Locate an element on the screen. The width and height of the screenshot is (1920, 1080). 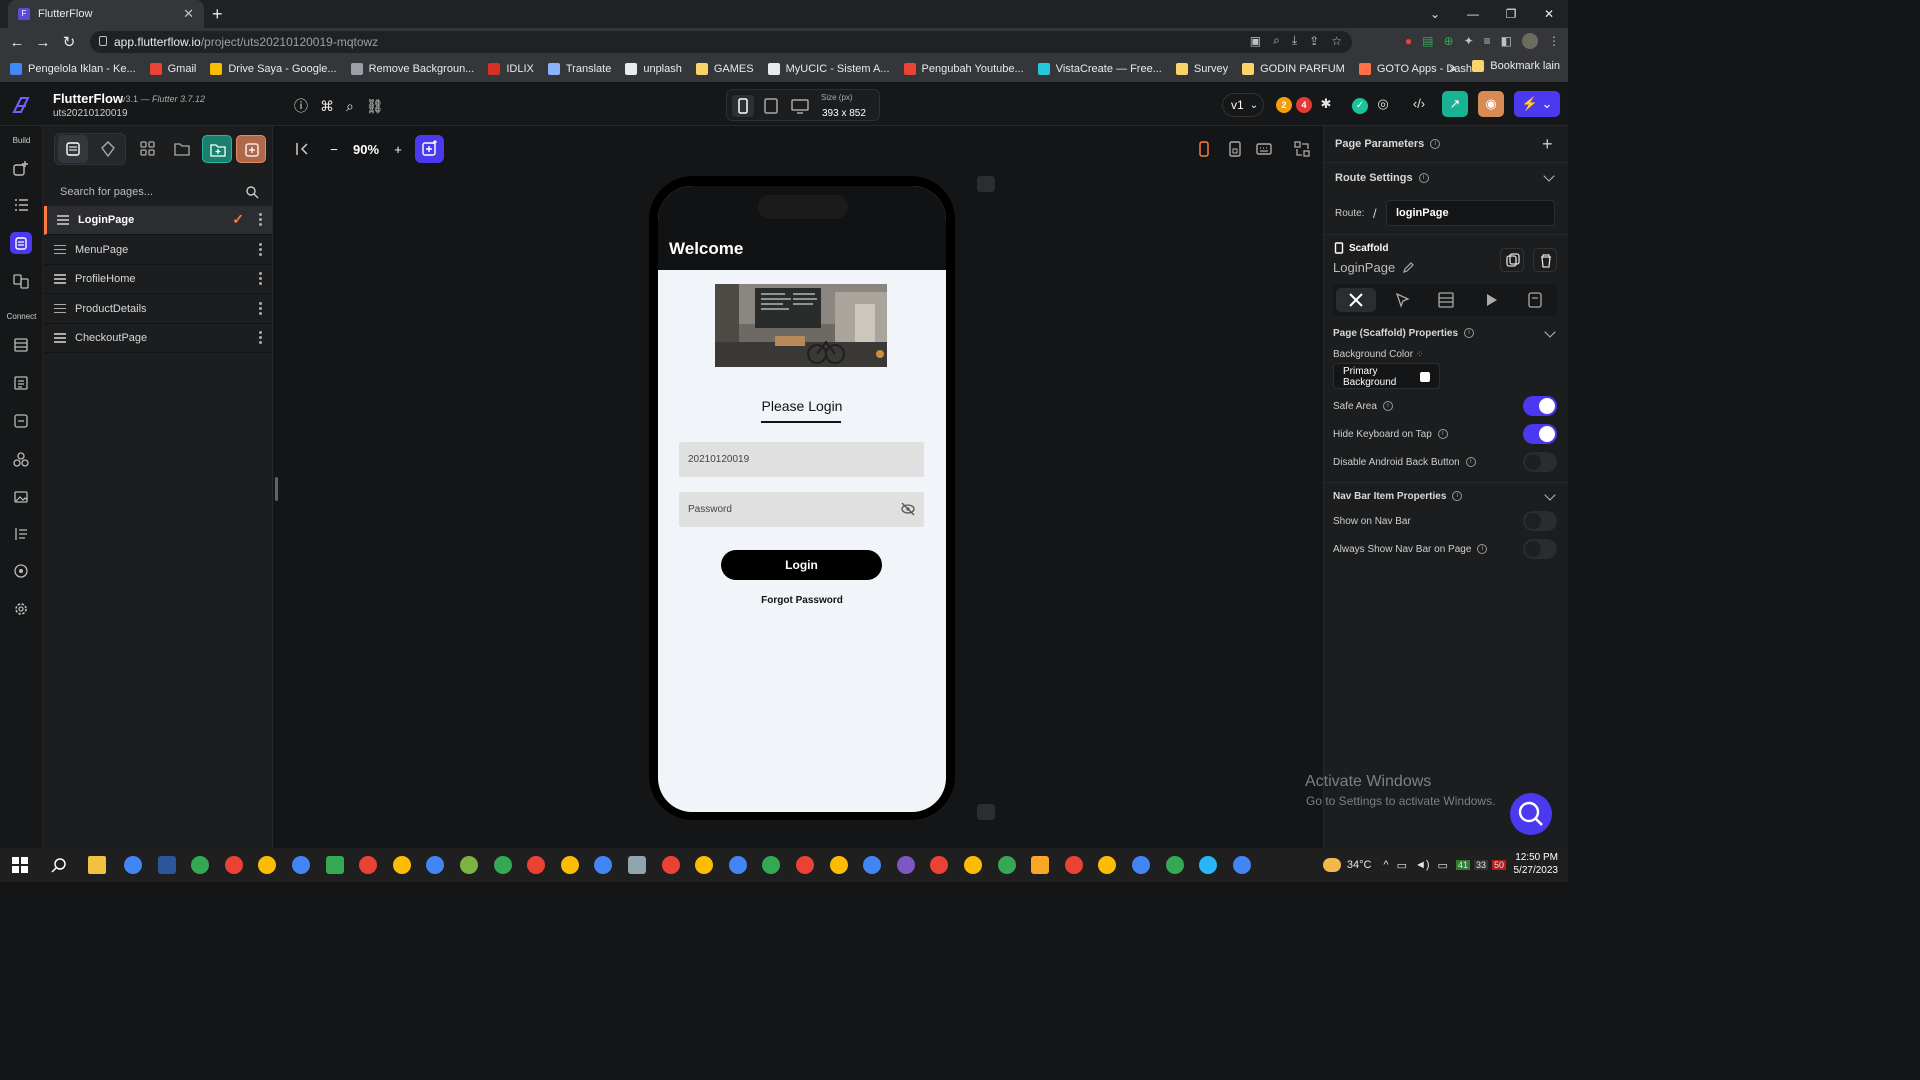
components-tab is located at coordinates (108, 149).